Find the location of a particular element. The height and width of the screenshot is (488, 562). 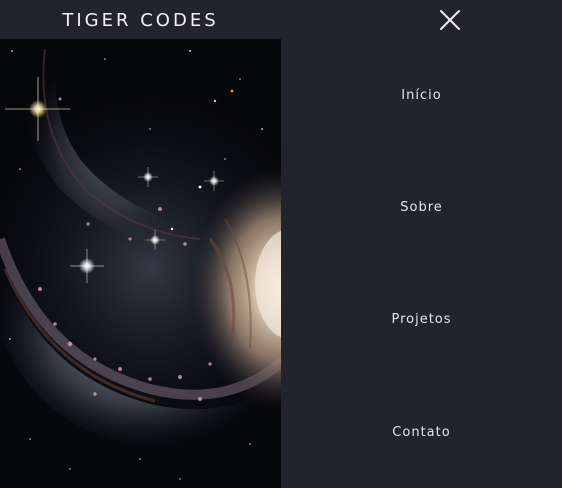

nav-item-sobre: Sobre is located at coordinates (421, 208).